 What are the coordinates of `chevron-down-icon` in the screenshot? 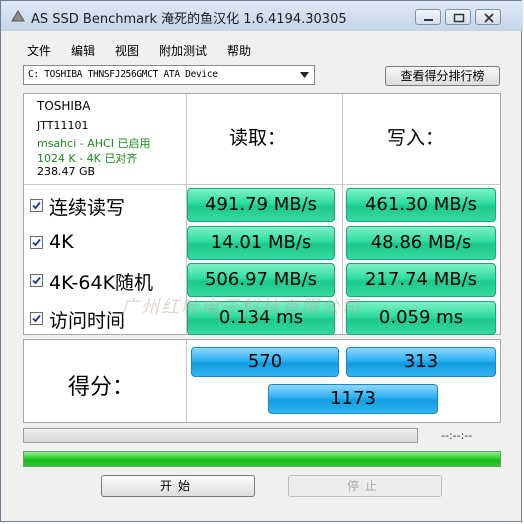 It's located at (304, 75).